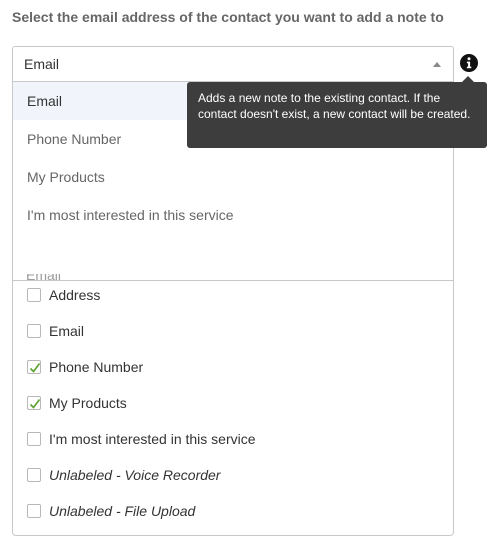 The width and height of the screenshot is (499, 550). Describe the element at coordinates (88, 403) in the screenshot. I see `field-label: My Products` at that location.